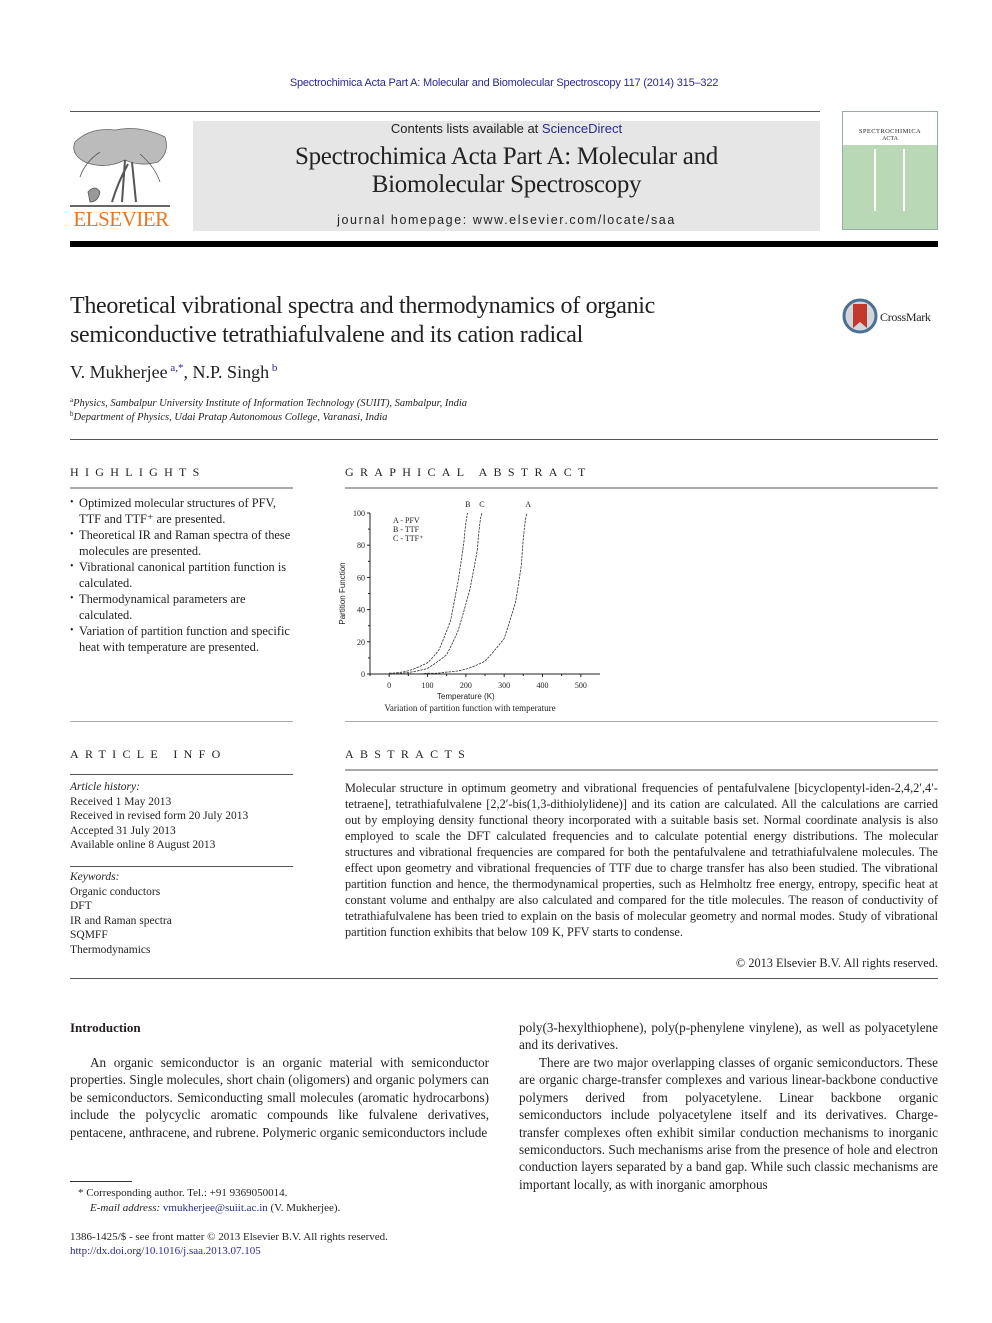  Describe the element at coordinates (406, 529) in the screenshot. I see `legend-entry: B - TTF` at that location.